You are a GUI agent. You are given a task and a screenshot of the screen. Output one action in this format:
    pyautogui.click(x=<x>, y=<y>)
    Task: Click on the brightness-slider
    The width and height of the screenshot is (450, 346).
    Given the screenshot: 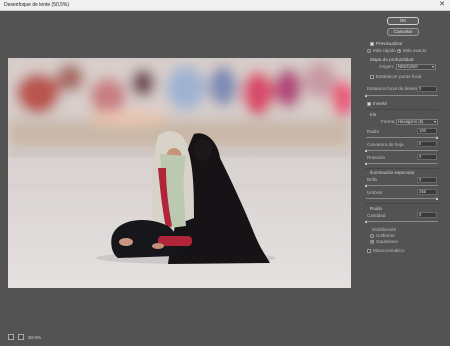 What is the action you would take?
    pyautogui.click(x=401, y=185)
    